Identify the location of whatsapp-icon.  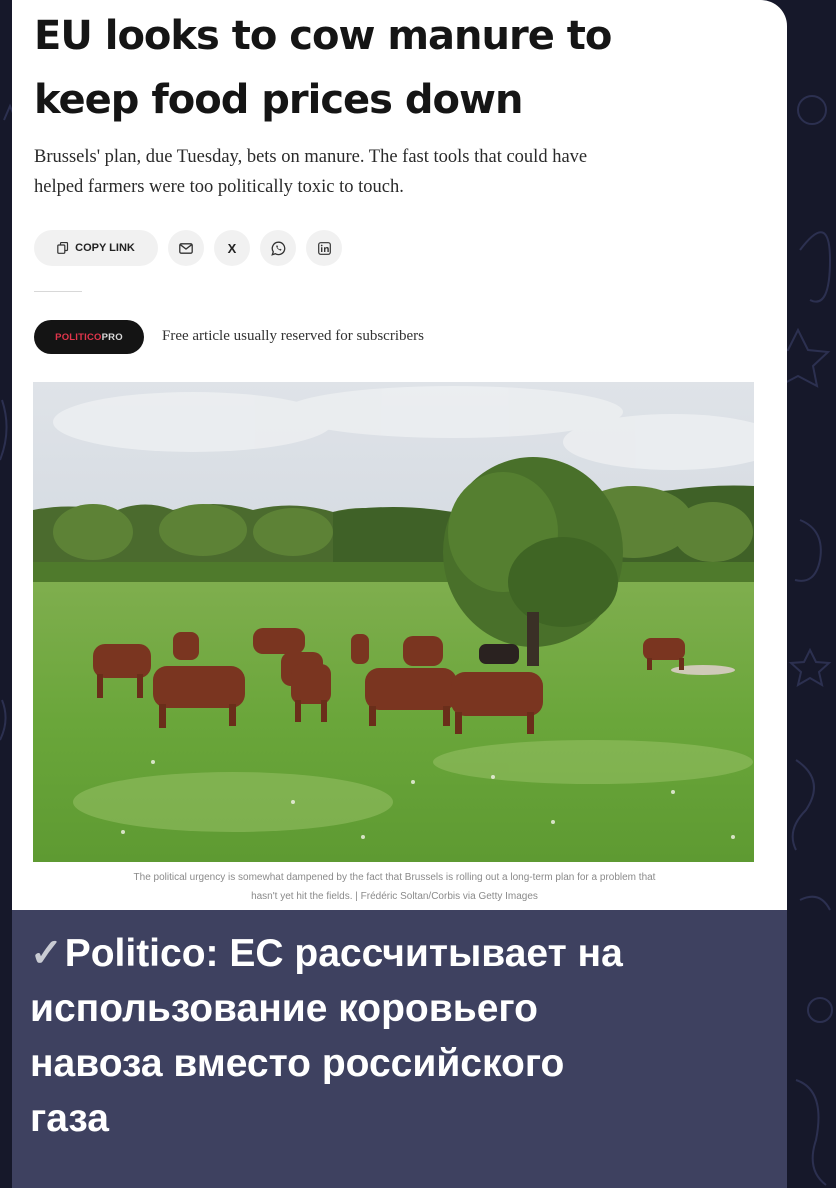
(277, 248).